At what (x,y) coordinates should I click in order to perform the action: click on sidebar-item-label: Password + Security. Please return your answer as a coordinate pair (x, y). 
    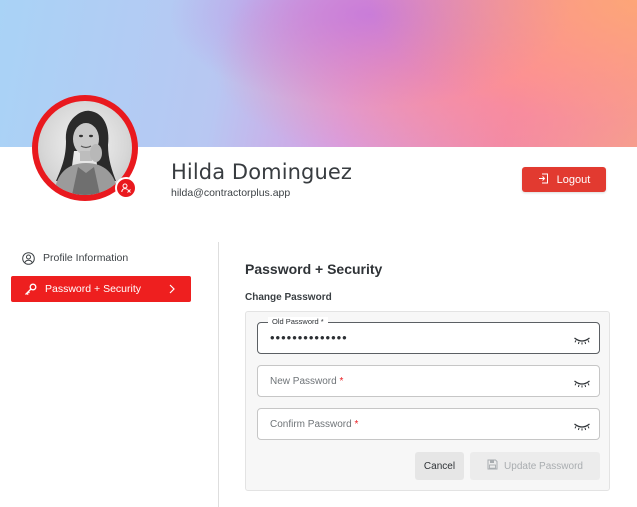
    Looking at the image, I should click on (93, 289).